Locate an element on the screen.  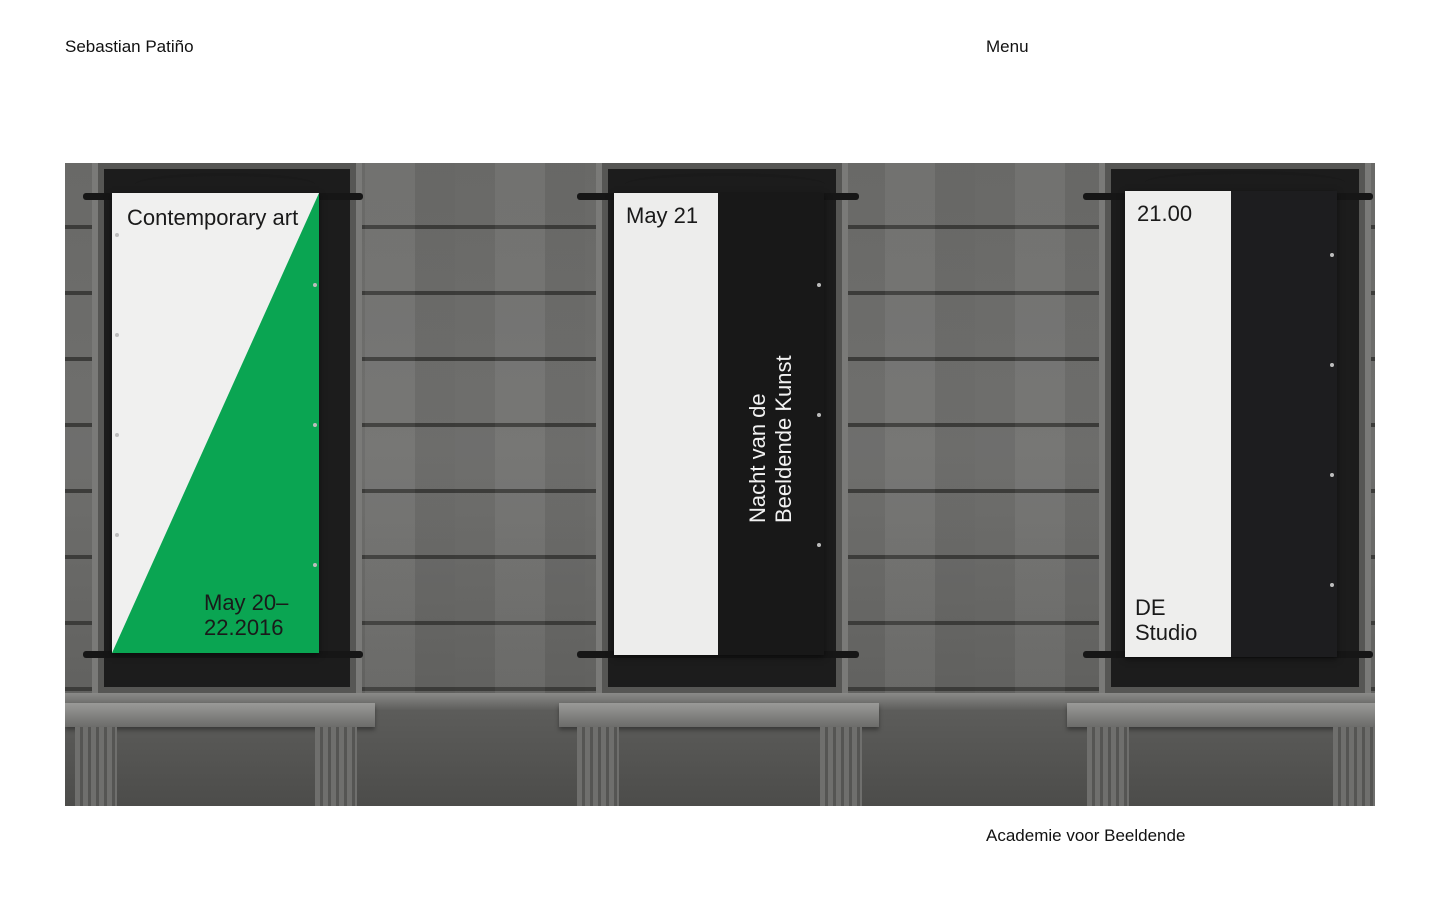
banner-contemporary-art: Contemporary art May 20–22.2016 is located at coordinates (215, 423).